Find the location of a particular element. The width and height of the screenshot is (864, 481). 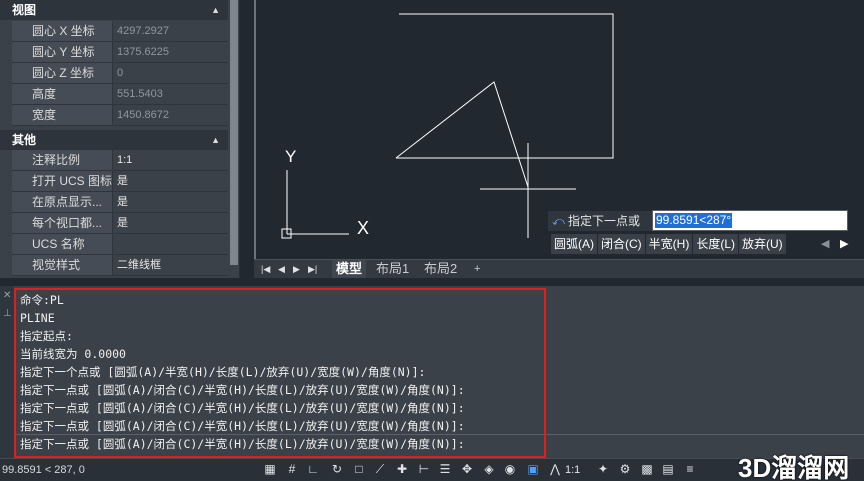

option-undo: 放弃(U) is located at coordinates (763, 244).